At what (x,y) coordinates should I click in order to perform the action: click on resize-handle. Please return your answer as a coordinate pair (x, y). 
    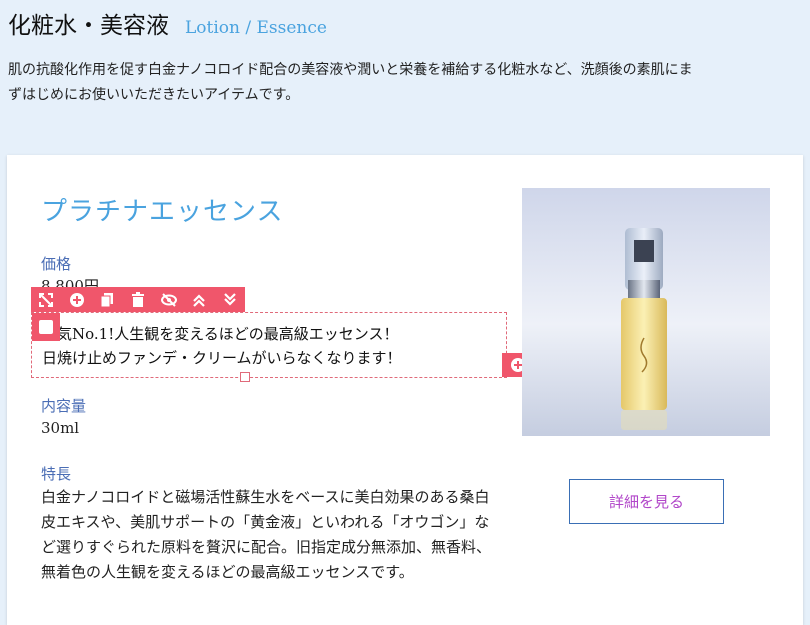
    Looking at the image, I should click on (245, 377).